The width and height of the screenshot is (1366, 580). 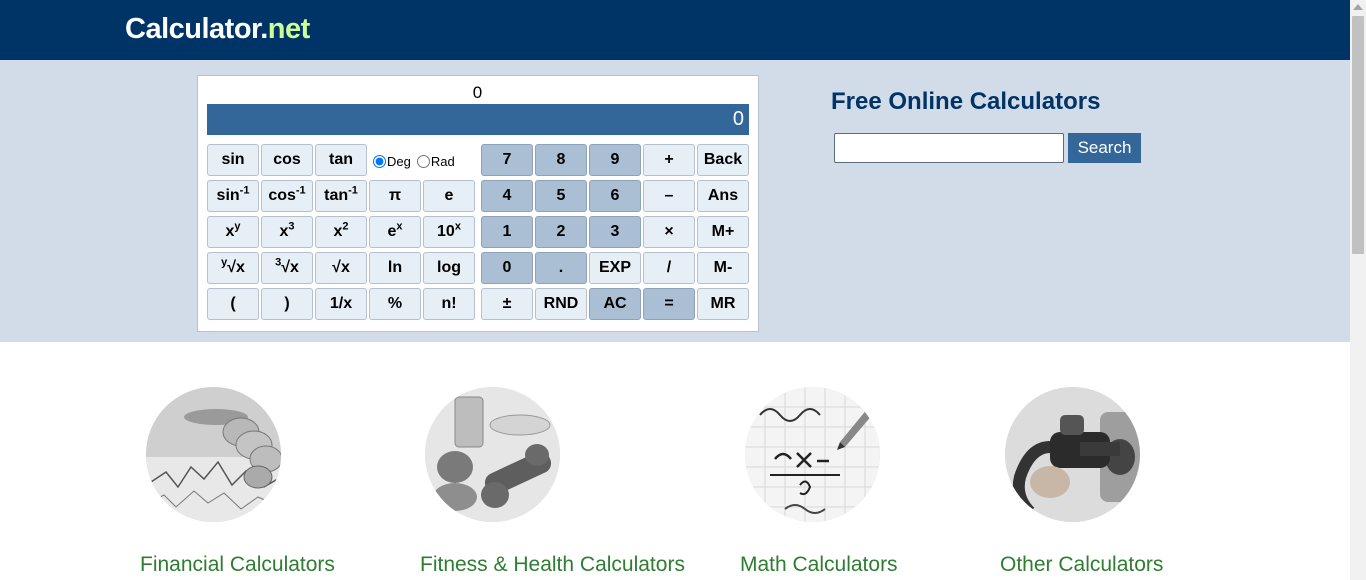 I want to click on digit-0-button: 0, so click(x=507, y=268).